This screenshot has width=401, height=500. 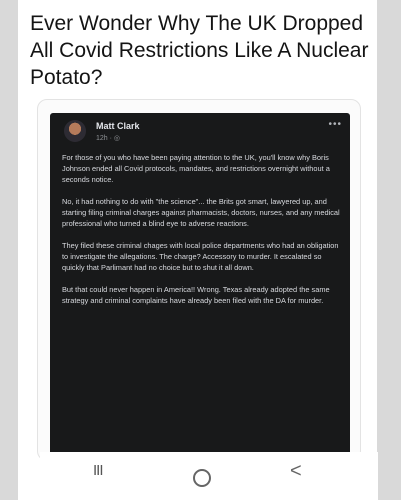 I want to click on more-options-icon: •••, so click(x=335, y=124).